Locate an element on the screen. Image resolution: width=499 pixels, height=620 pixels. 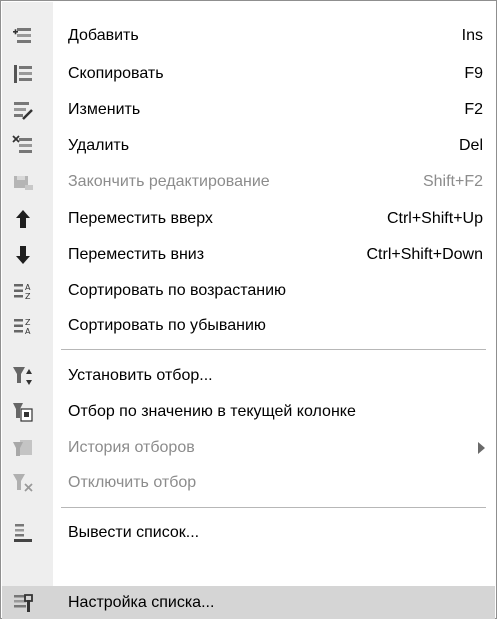
menu-item-label: Отключить отбор is located at coordinates (132, 482).